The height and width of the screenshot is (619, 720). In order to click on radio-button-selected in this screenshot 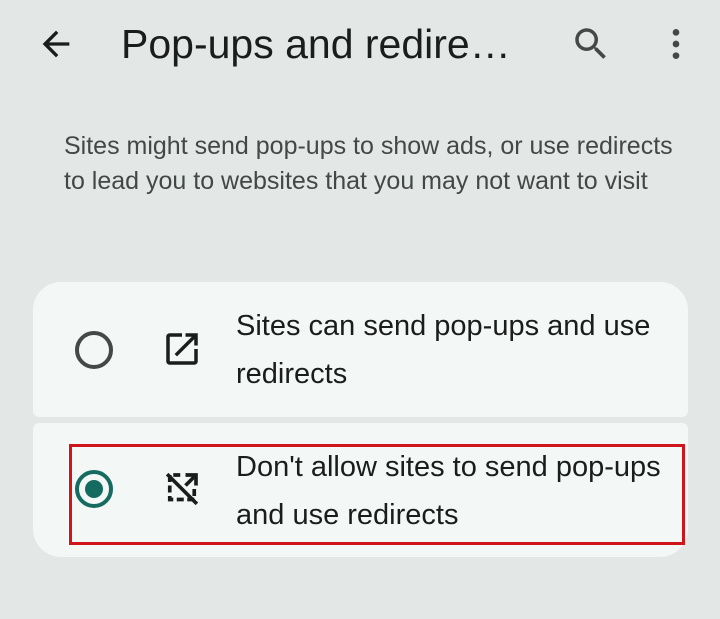, I will do `click(94, 489)`.